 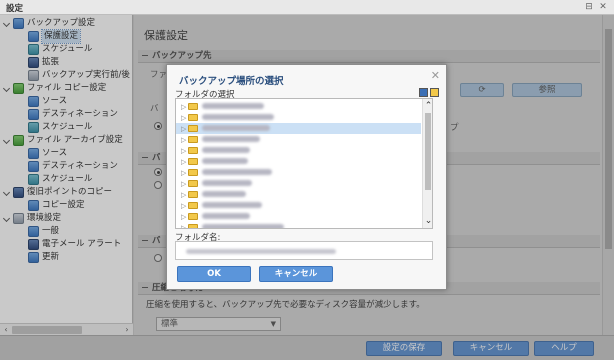 I want to click on restore-icon: ⊟, so click(x=589, y=7).